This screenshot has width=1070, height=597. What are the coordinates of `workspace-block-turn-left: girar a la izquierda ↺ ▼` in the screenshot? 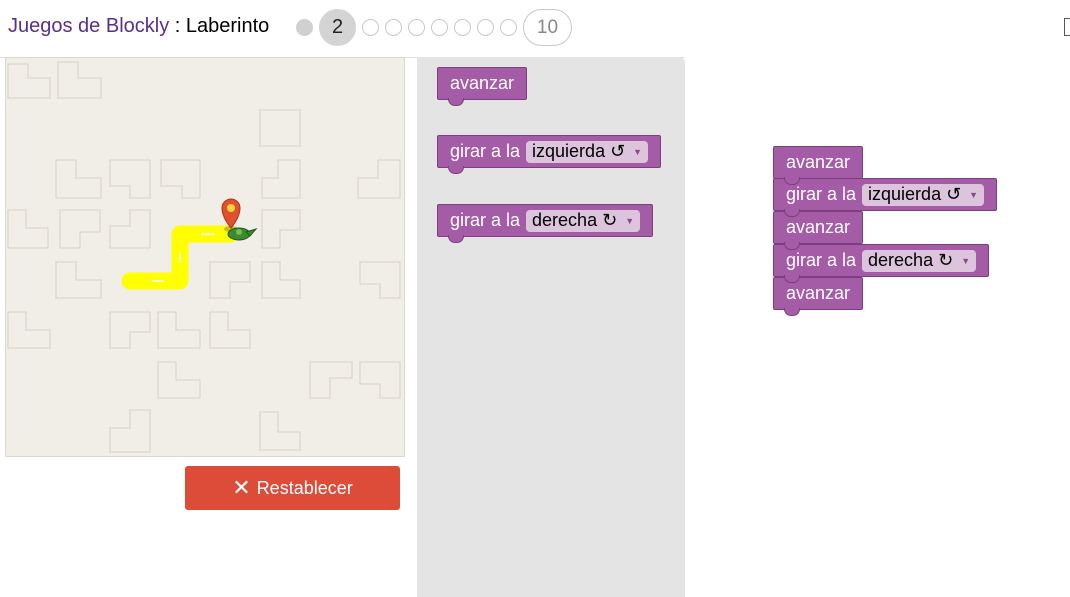 It's located at (885, 197).